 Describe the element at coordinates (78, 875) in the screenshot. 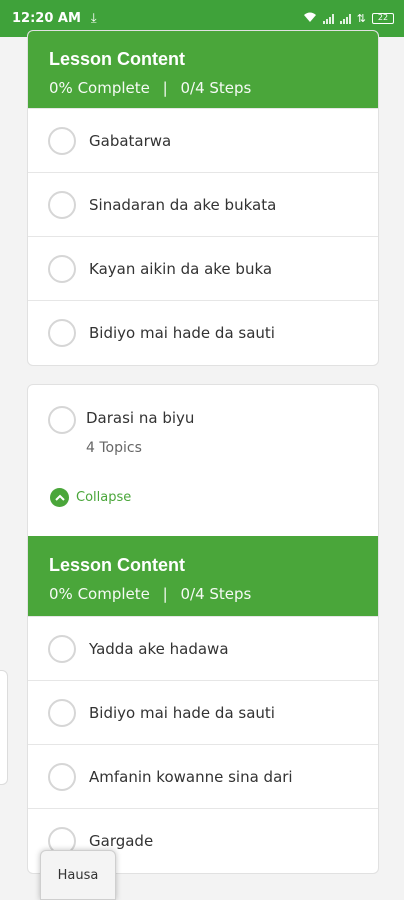

I see `language-switcher-button: Hausa` at that location.